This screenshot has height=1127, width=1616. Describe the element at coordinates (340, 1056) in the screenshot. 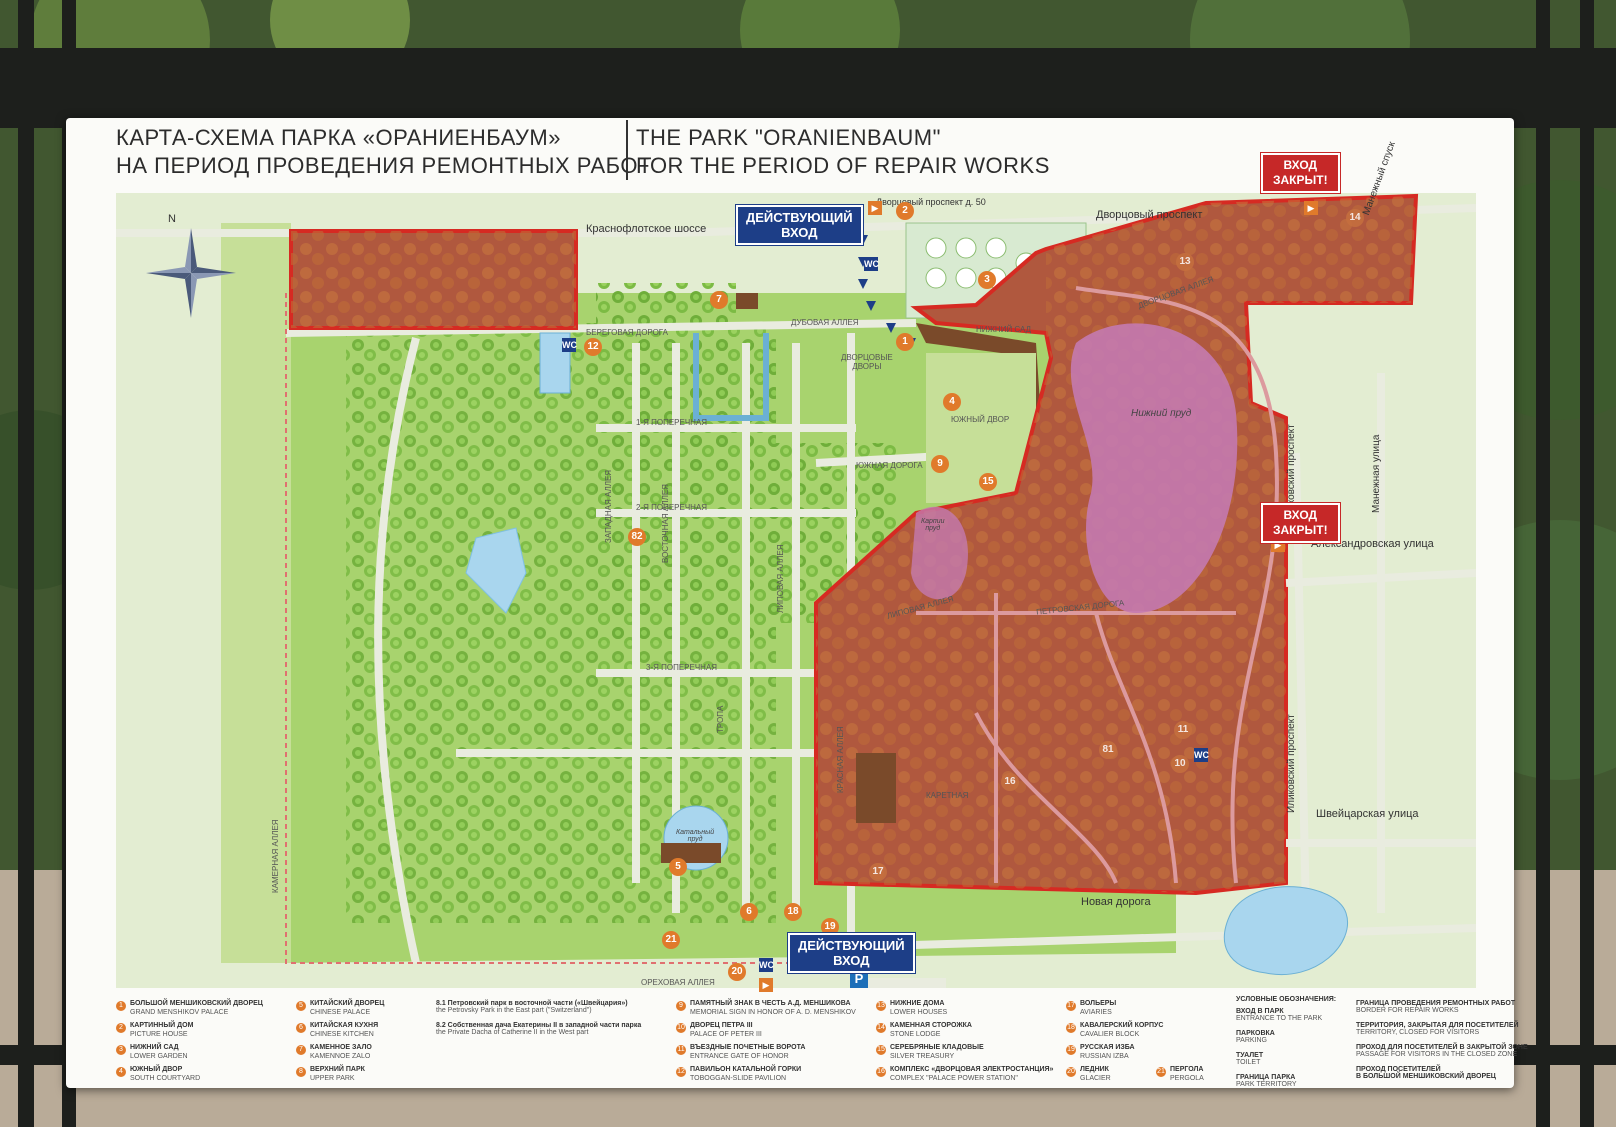

I see `legend-en-7: KAMENNOE ZALO` at that location.